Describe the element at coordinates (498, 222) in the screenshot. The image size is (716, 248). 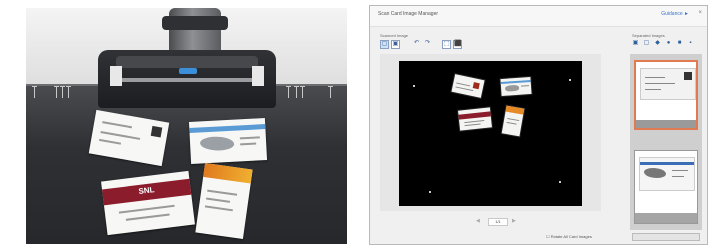
I see `page-number-field: 1/1` at that location.